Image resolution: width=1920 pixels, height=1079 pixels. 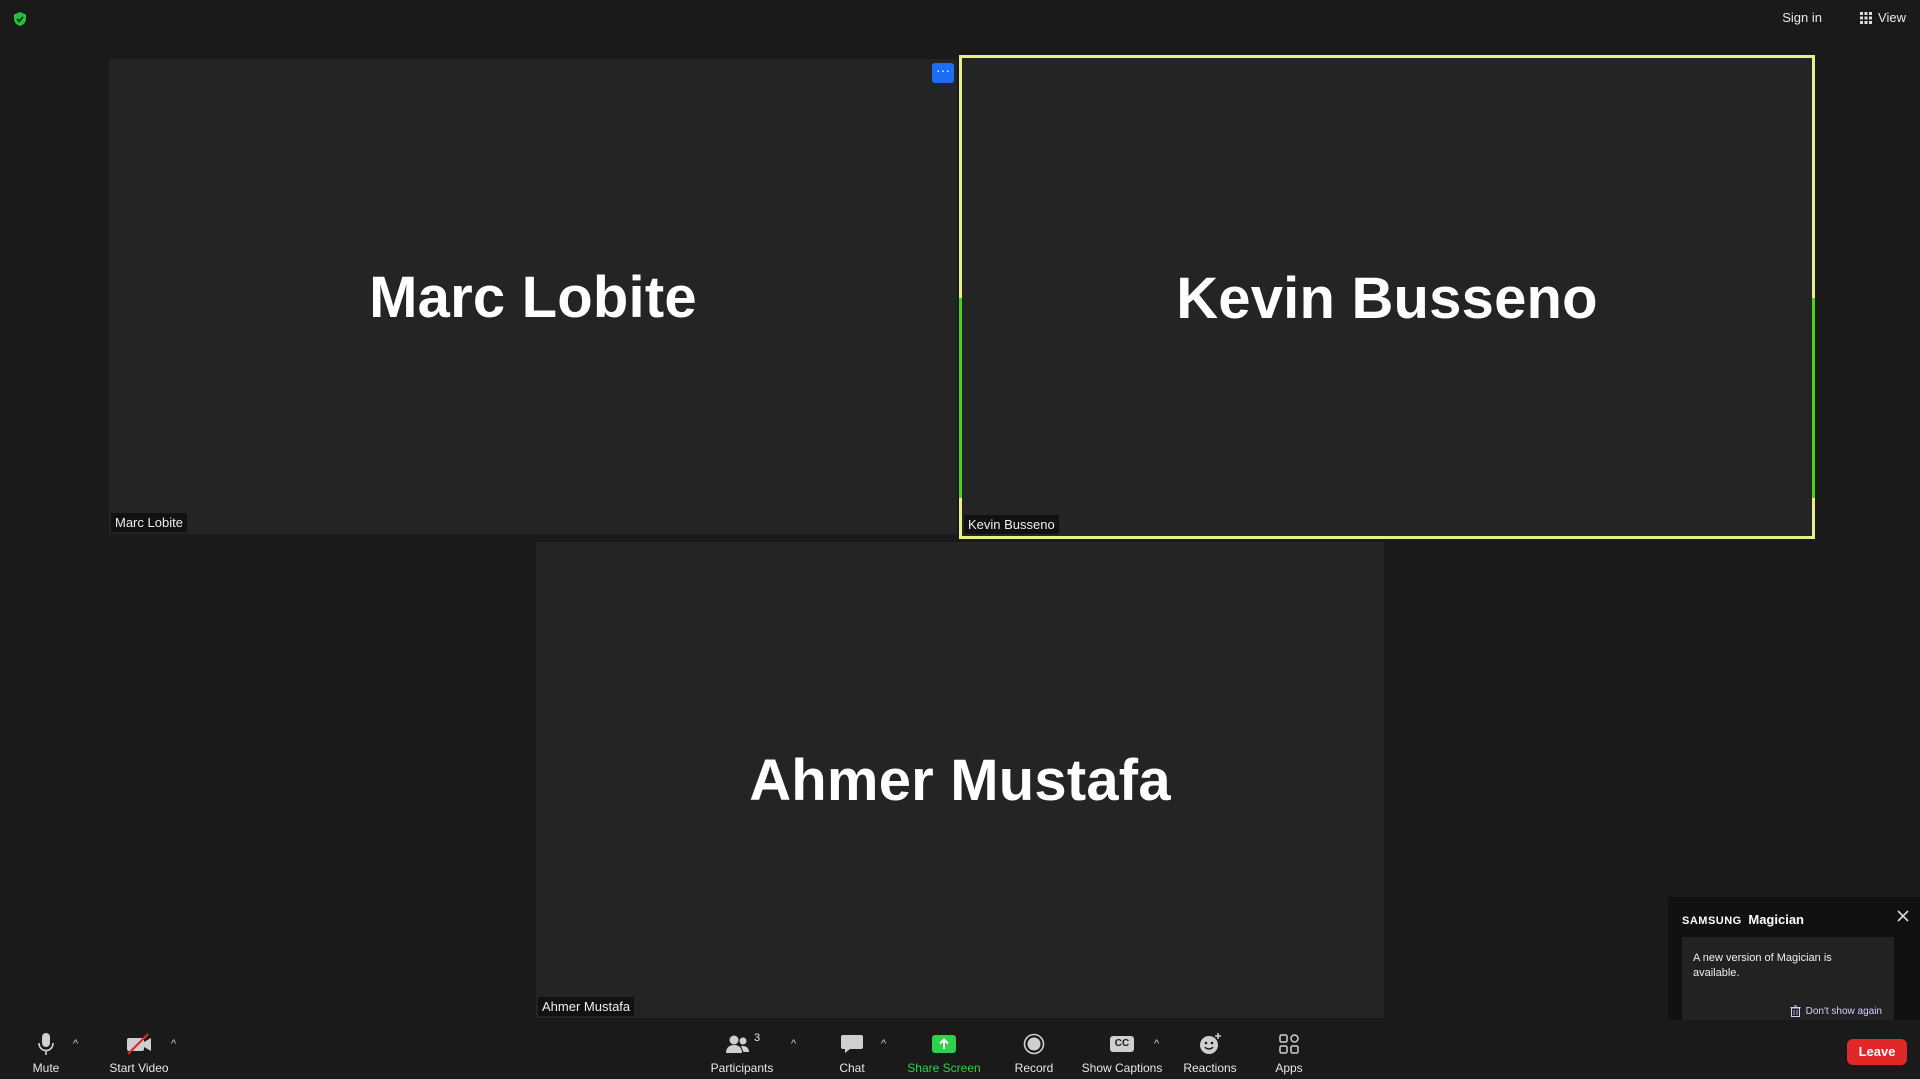 I want to click on microphone-icon, so click(x=46, y=1044).